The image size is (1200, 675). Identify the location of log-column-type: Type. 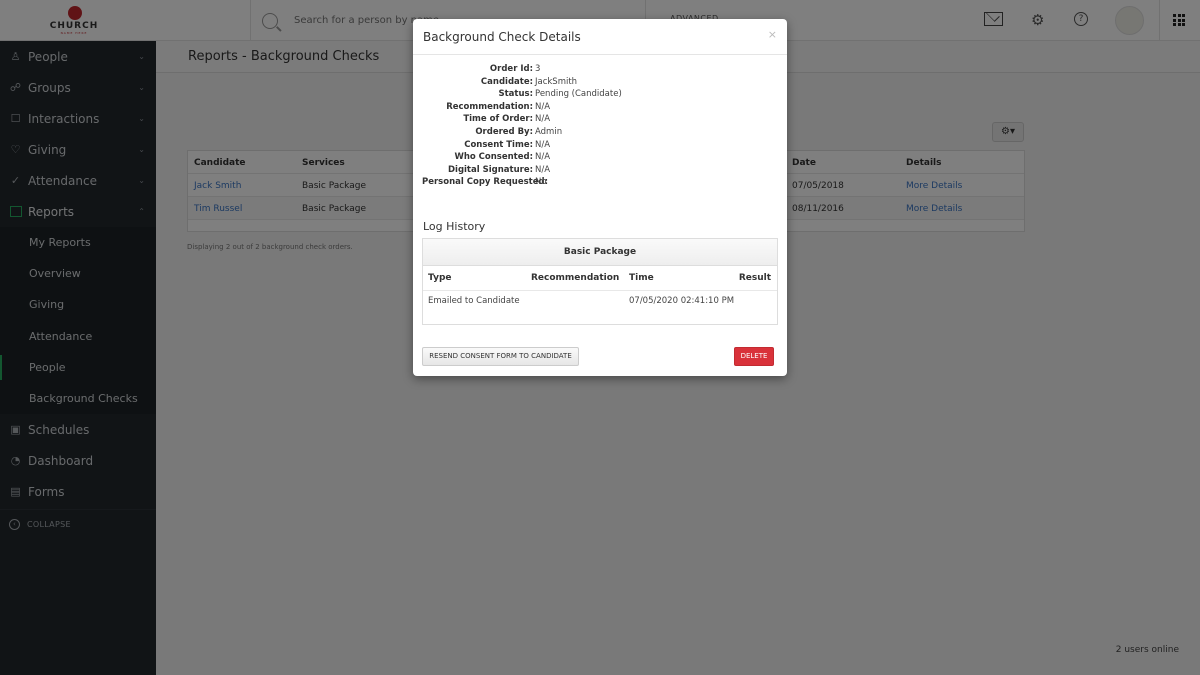
(440, 278).